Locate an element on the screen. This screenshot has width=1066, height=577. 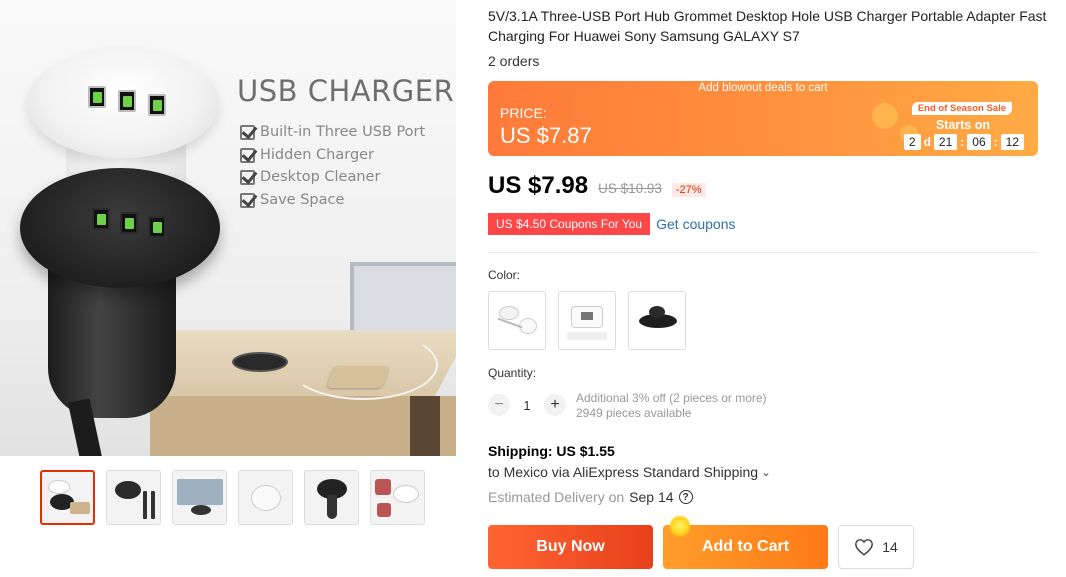
thumbnail-strip is located at coordinates (232, 497).